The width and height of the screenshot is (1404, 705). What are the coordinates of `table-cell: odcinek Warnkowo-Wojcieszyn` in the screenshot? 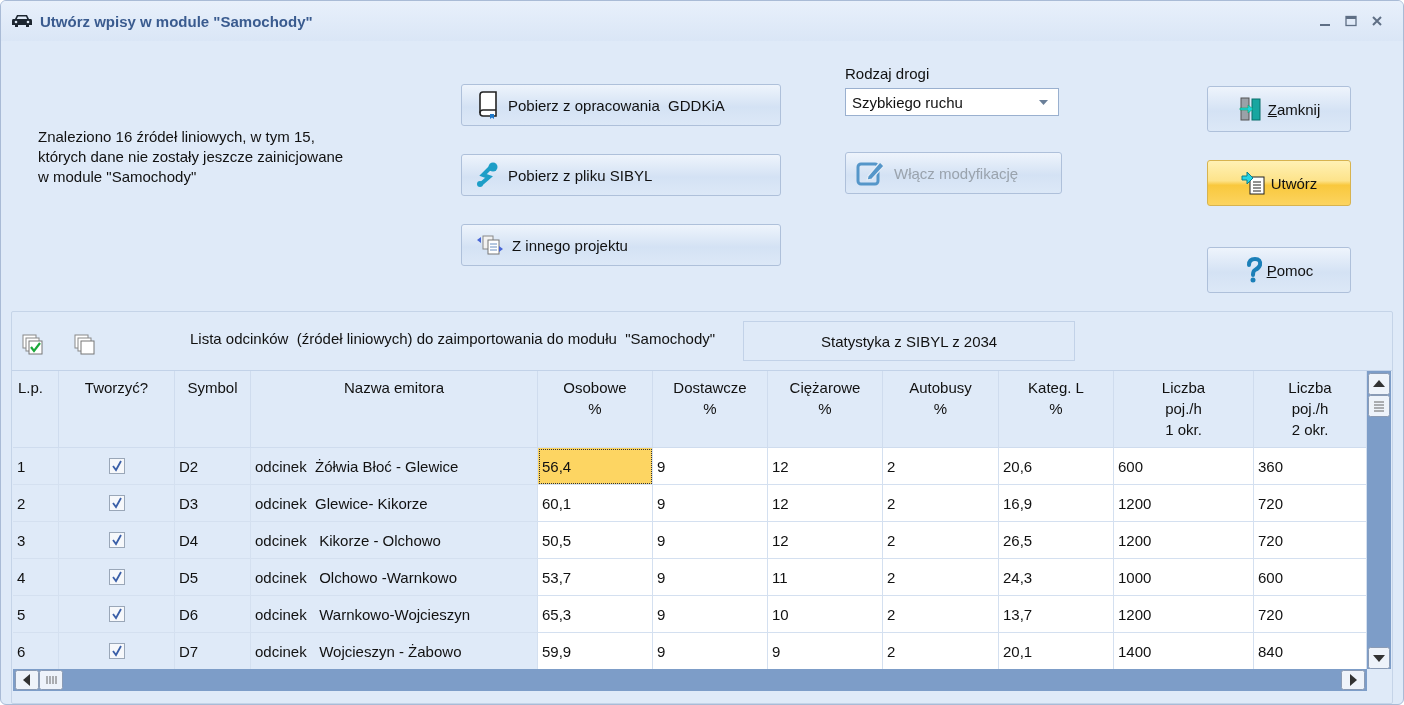 It's located at (394, 614).